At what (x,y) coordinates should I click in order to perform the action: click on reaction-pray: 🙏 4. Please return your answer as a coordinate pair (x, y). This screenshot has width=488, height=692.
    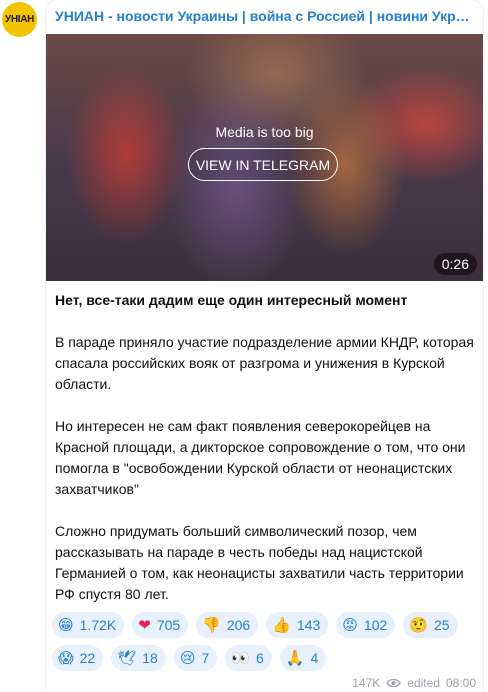
    Looking at the image, I should click on (303, 658).